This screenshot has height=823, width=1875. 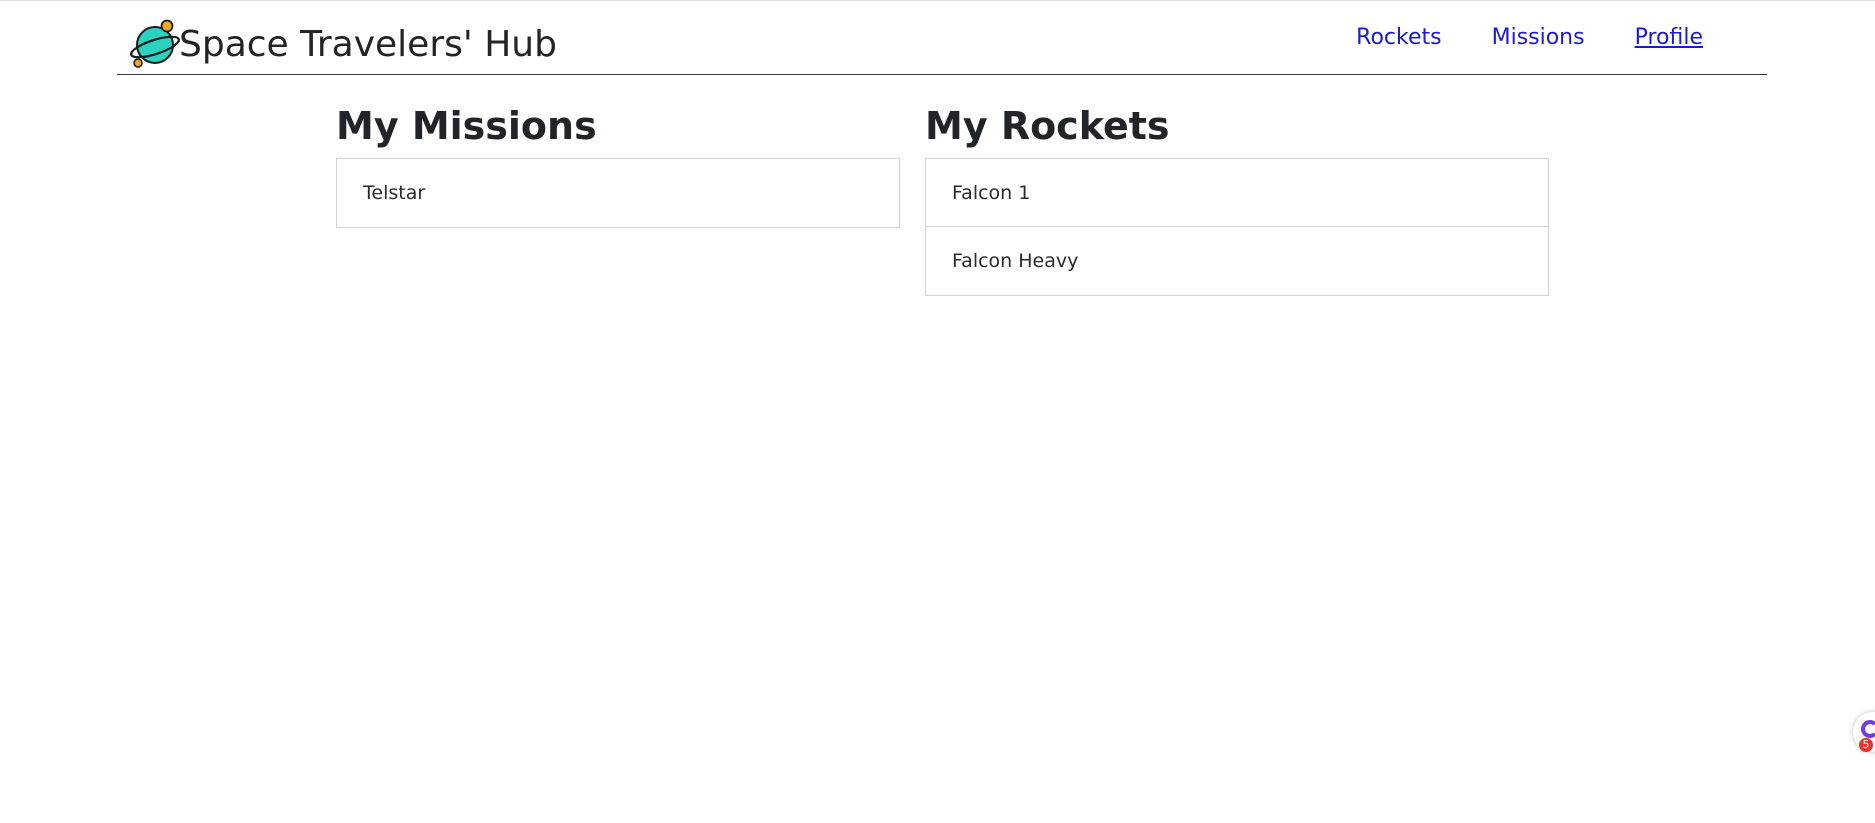 I want to click on missions-list: Telstar, so click(x=618, y=193).